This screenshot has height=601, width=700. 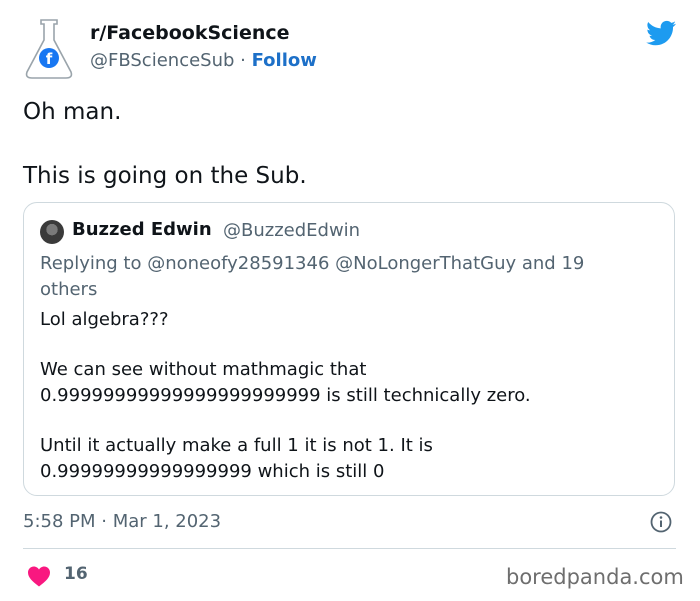 What do you see at coordinates (343, 144) in the screenshot?
I see `tweet-text: Oh man. This is going on the Sub.` at bounding box center [343, 144].